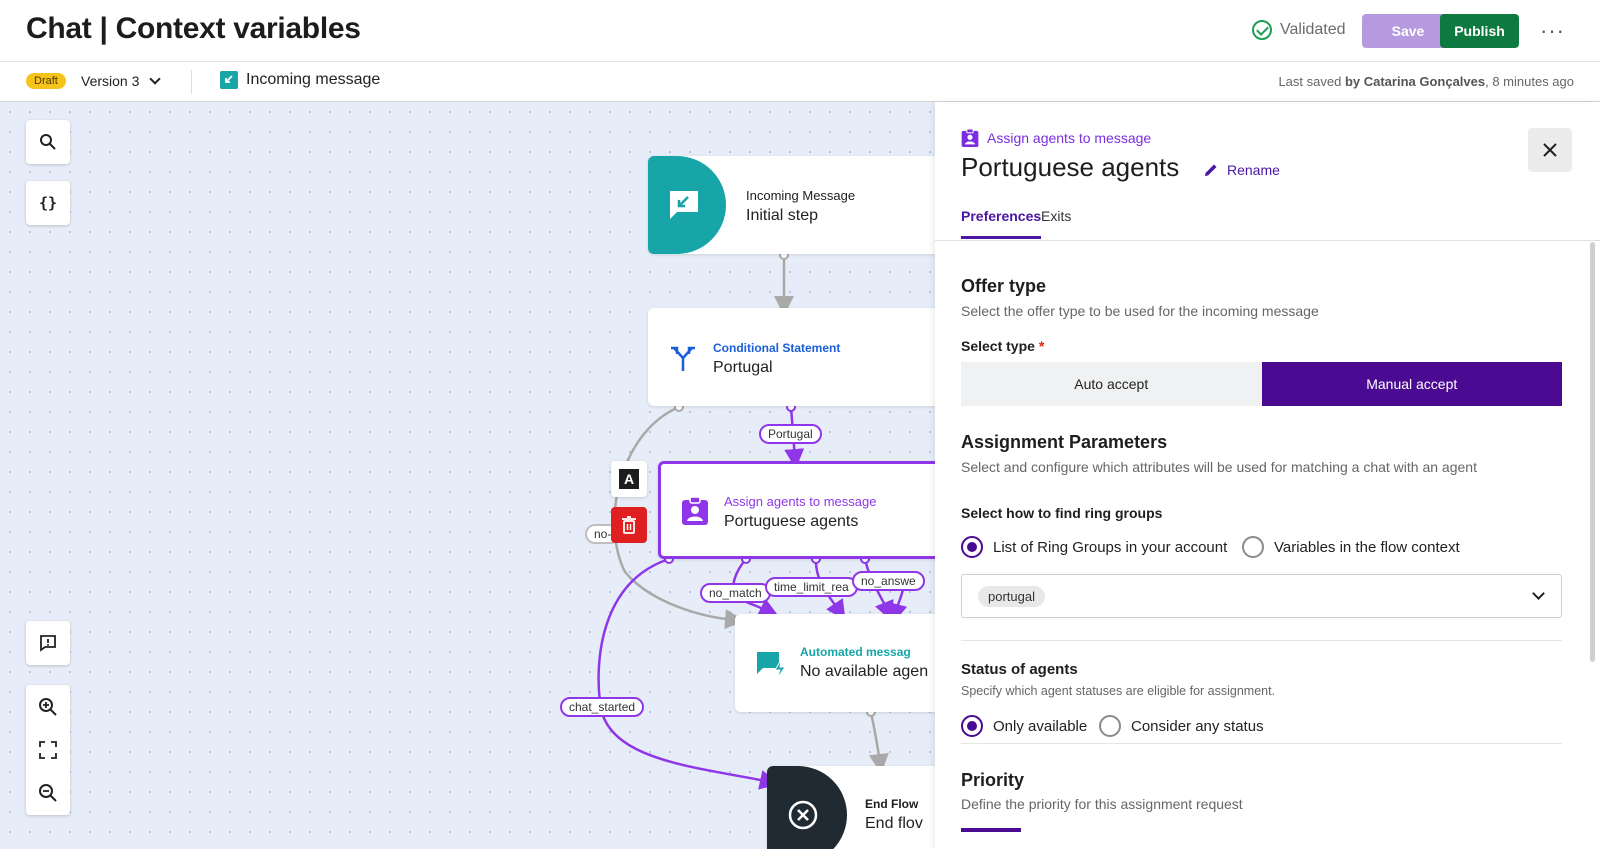 This screenshot has width=1600, height=849. Describe the element at coordinates (1310, 81) in the screenshot. I see `last-saved-prefix: Last saved` at that location.